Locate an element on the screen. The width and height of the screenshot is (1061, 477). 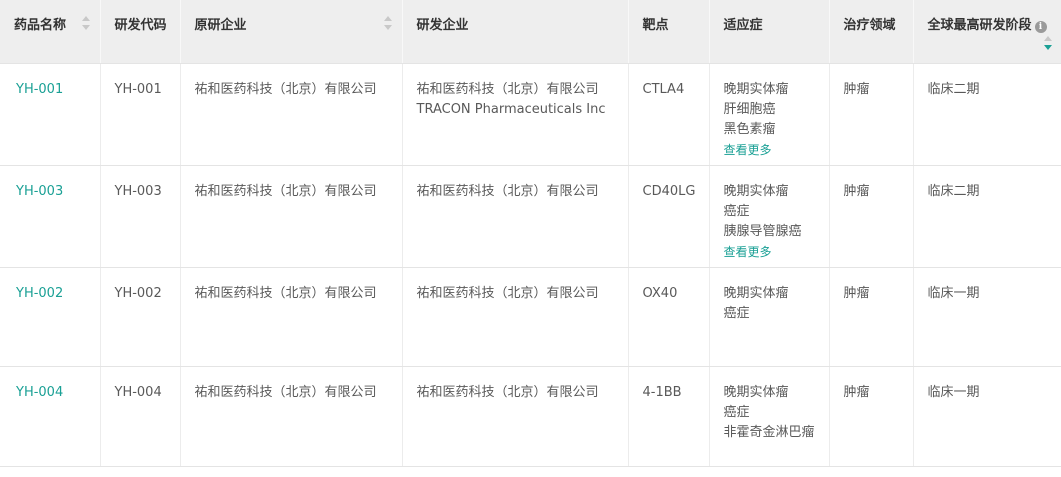
indication-cell: 晚期实体瘤 癌症 is located at coordinates (769, 317).